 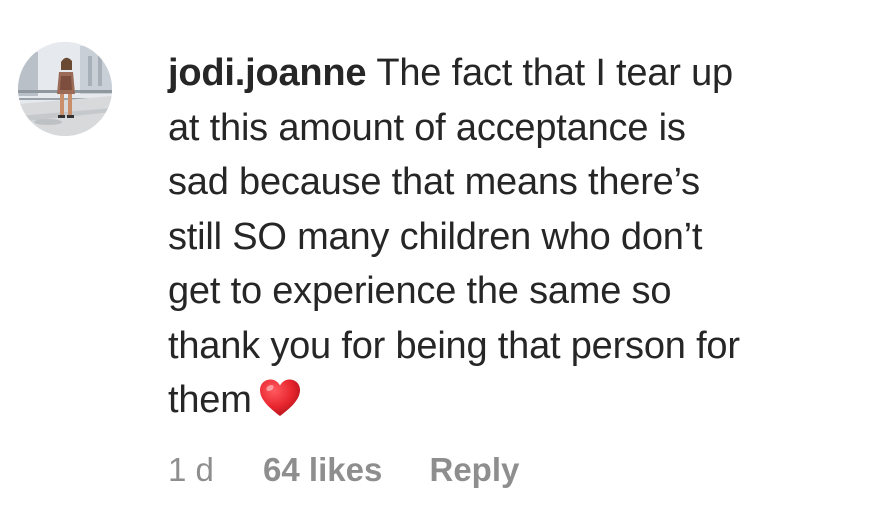 What do you see at coordinates (554, 73) in the screenshot?
I see `comment-line-1: The fact that I tear up` at bounding box center [554, 73].